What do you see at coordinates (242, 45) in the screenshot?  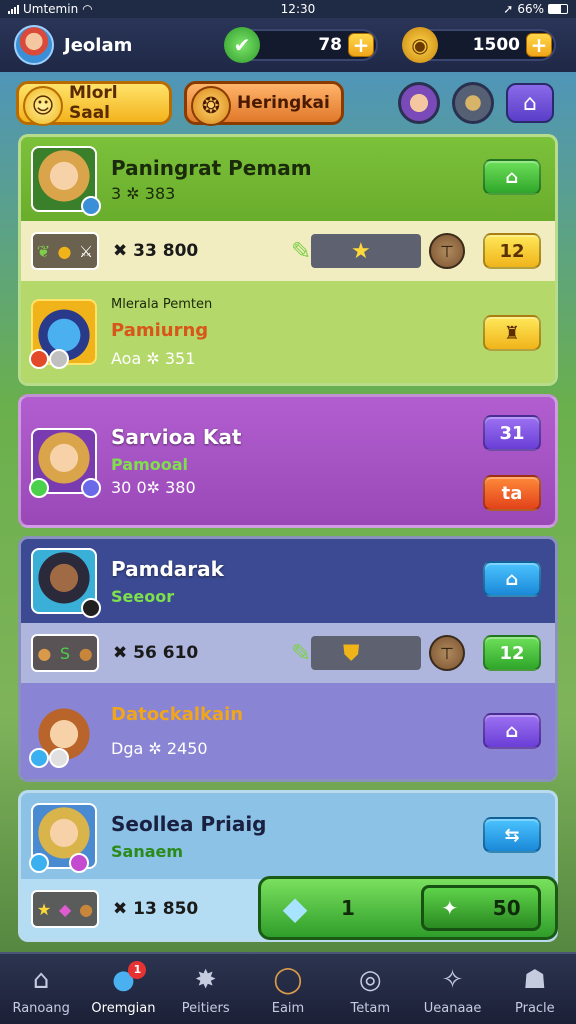 I see `checkmark-gem-icon: ✔` at bounding box center [242, 45].